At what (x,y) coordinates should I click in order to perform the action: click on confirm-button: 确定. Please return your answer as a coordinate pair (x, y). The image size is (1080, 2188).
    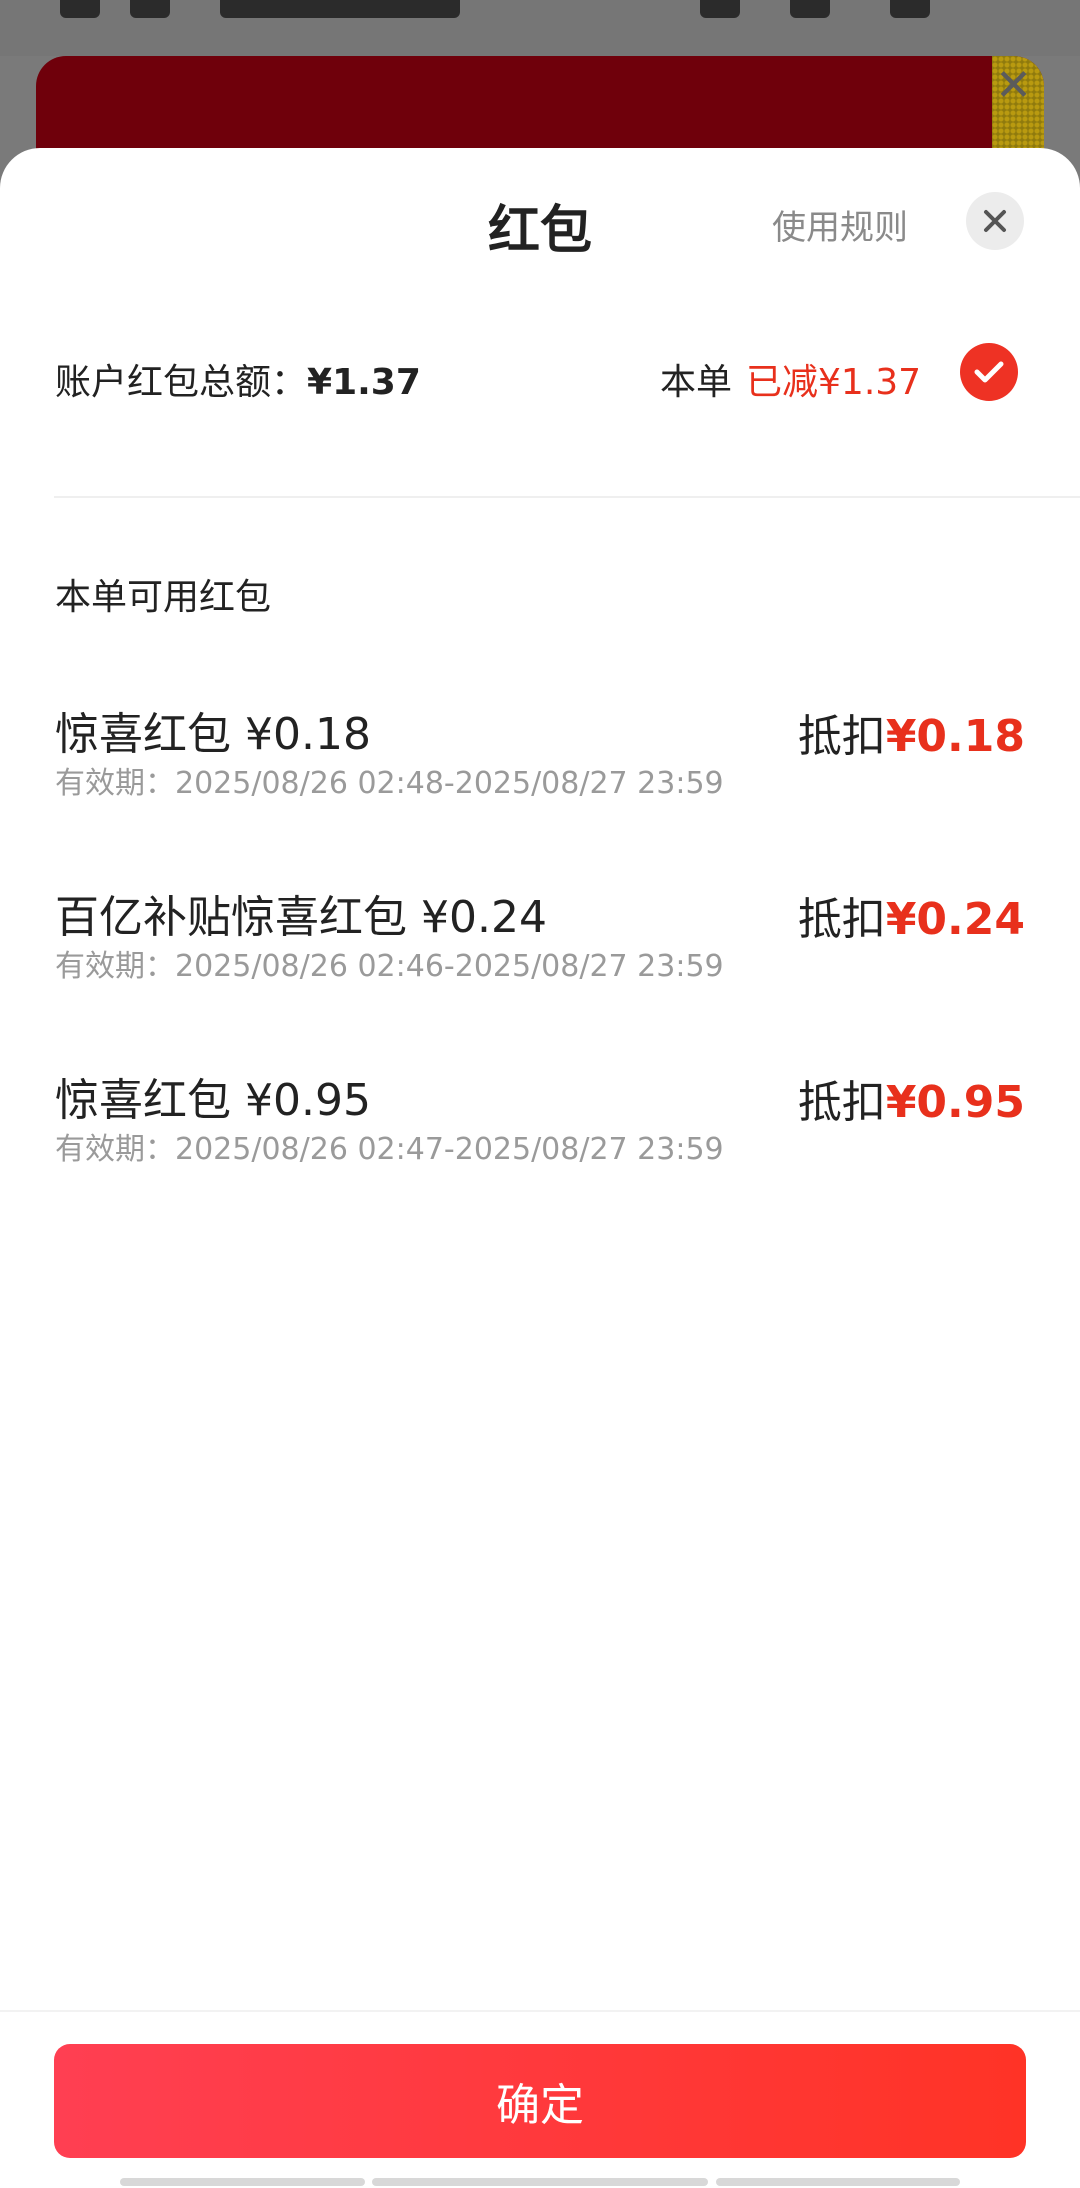
    Looking at the image, I should click on (540, 2101).